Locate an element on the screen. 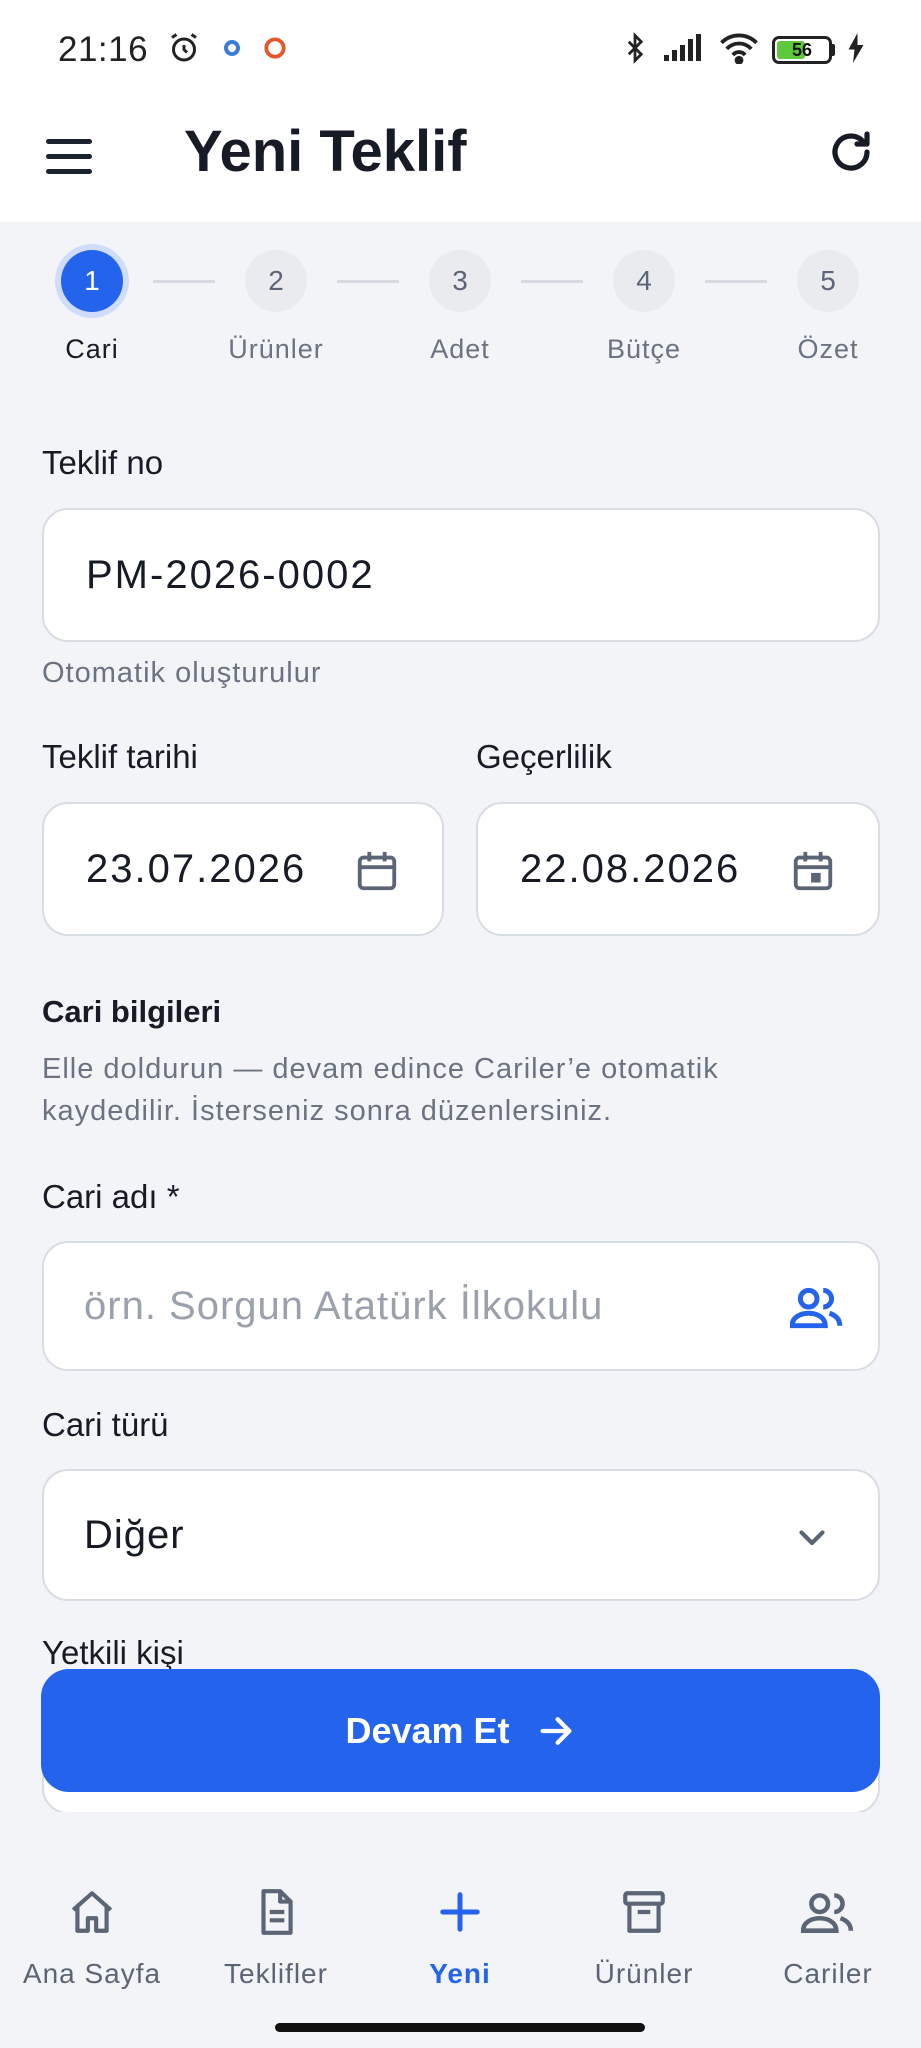  customer-name-label: Cari adı * is located at coordinates (111, 1196).